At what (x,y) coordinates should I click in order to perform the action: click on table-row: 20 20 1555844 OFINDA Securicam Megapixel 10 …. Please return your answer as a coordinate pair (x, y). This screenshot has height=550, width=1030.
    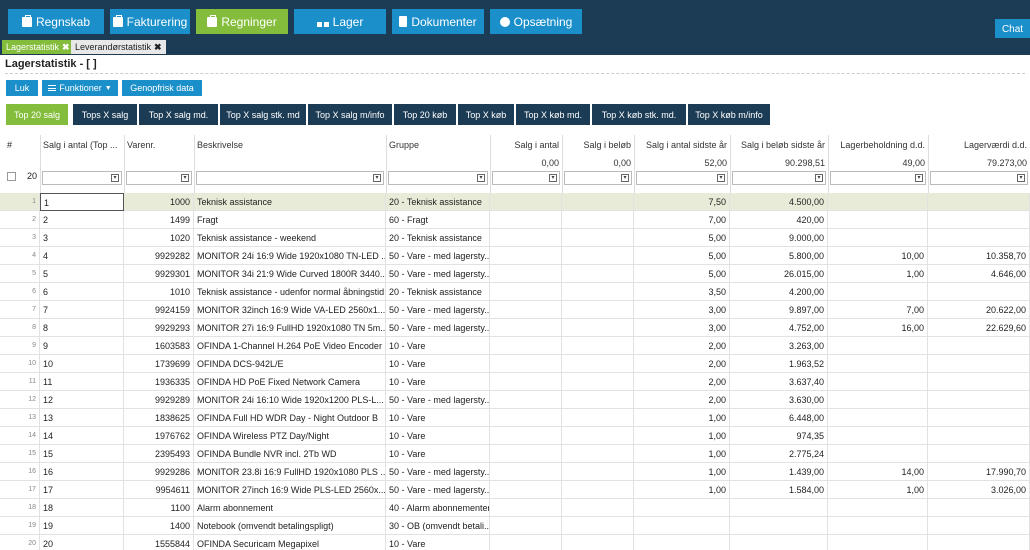
    Looking at the image, I should click on (515, 542).